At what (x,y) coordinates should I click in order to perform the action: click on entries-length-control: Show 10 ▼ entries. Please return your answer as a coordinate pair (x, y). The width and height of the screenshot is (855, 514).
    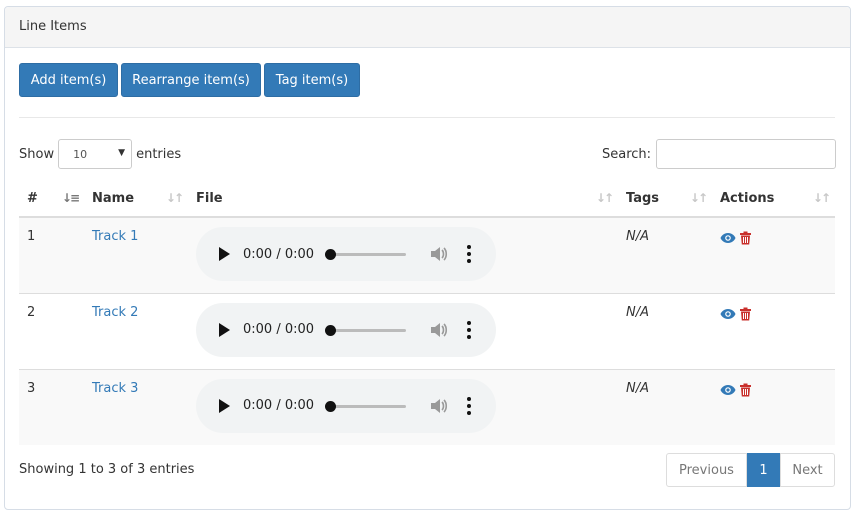
    Looking at the image, I should click on (100, 154).